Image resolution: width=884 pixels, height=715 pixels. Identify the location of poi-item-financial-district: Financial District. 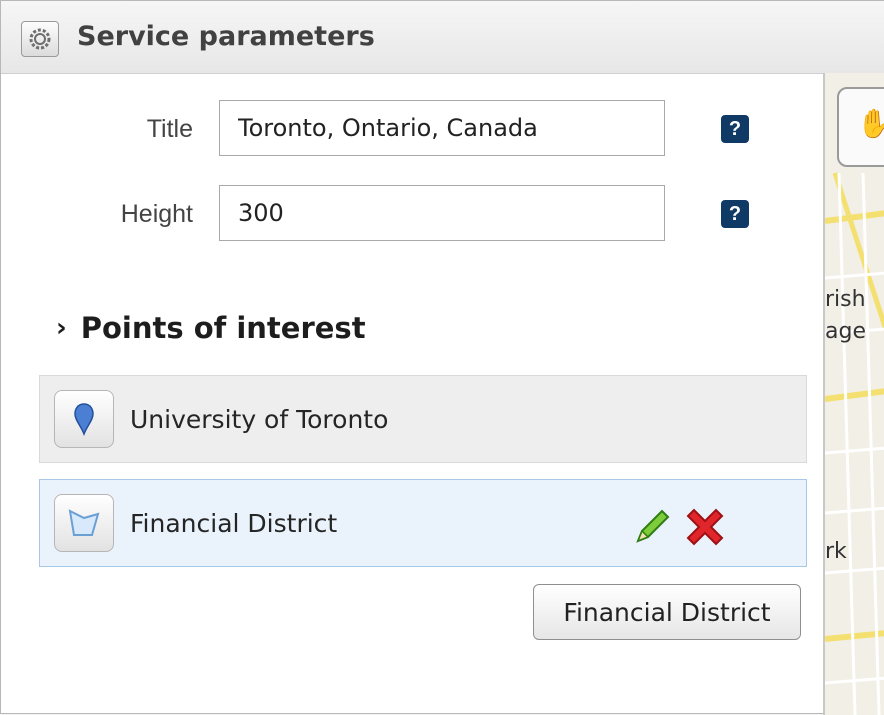
(423, 523).